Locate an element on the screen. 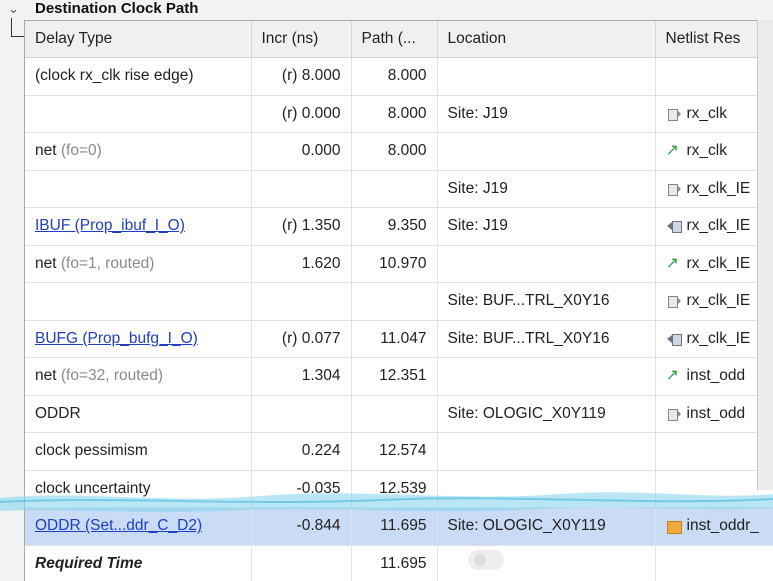 The image size is (773, 581). delay-type-cell: net (fo=0) is located at coordinates (138, 151).